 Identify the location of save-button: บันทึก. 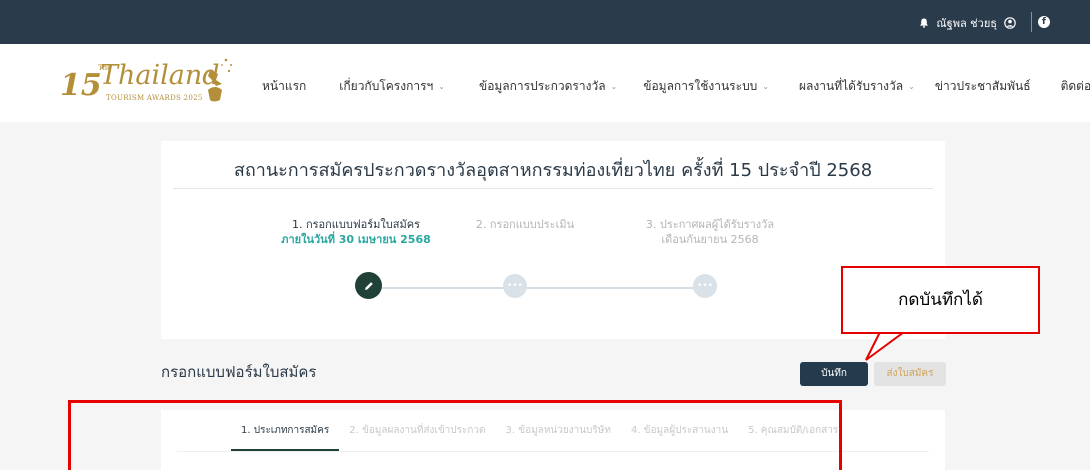
(834, 374).